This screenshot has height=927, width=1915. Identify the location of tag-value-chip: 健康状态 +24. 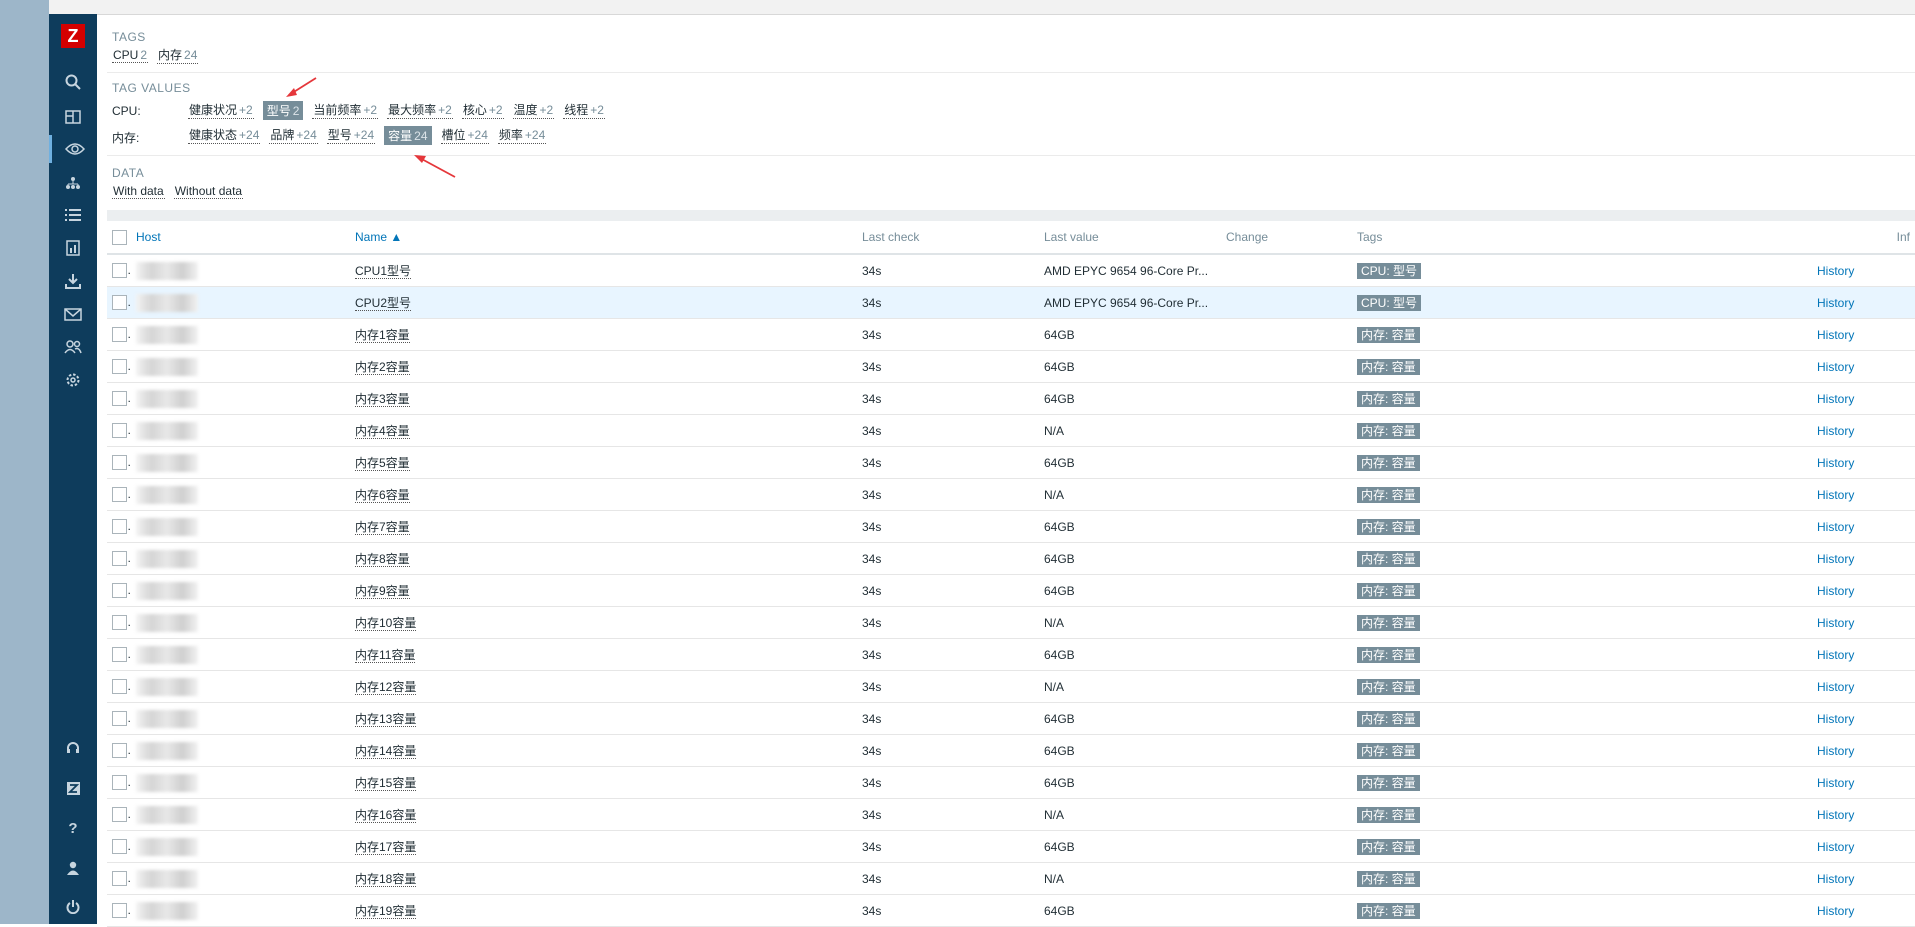
(224, 135).